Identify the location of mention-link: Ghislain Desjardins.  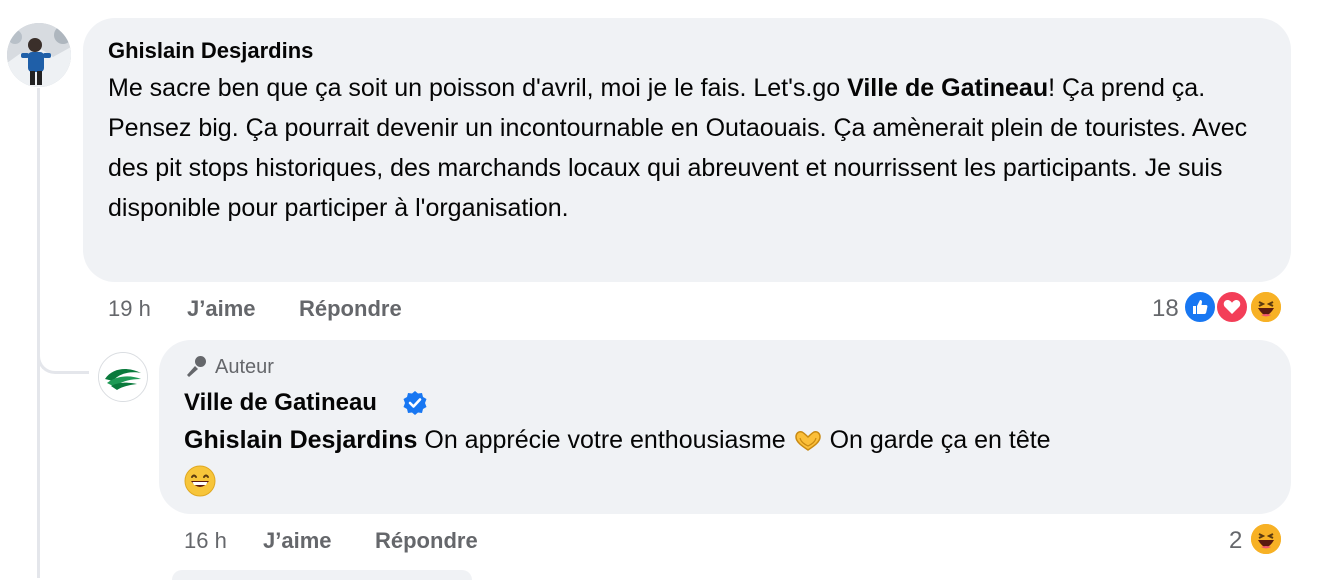
(300, 440).